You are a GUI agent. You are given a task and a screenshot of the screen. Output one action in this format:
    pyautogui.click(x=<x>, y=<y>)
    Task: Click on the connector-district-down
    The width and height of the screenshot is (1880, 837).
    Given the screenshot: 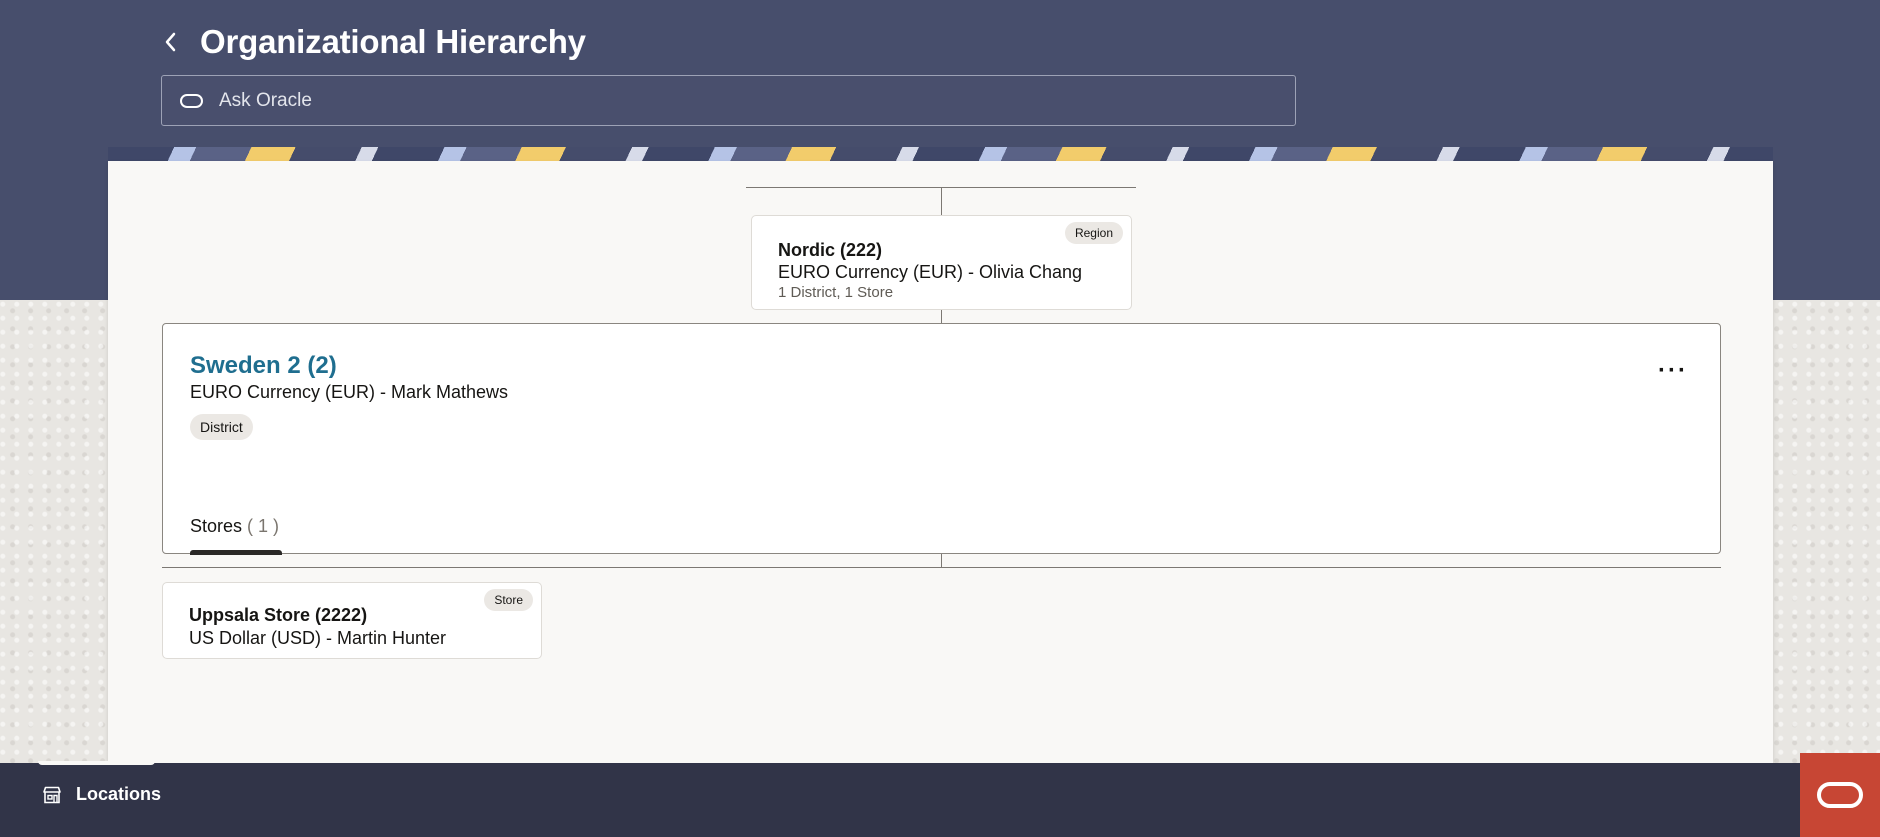 What is the action you would take?
    pyautogui.click(x=941, y=561)
    